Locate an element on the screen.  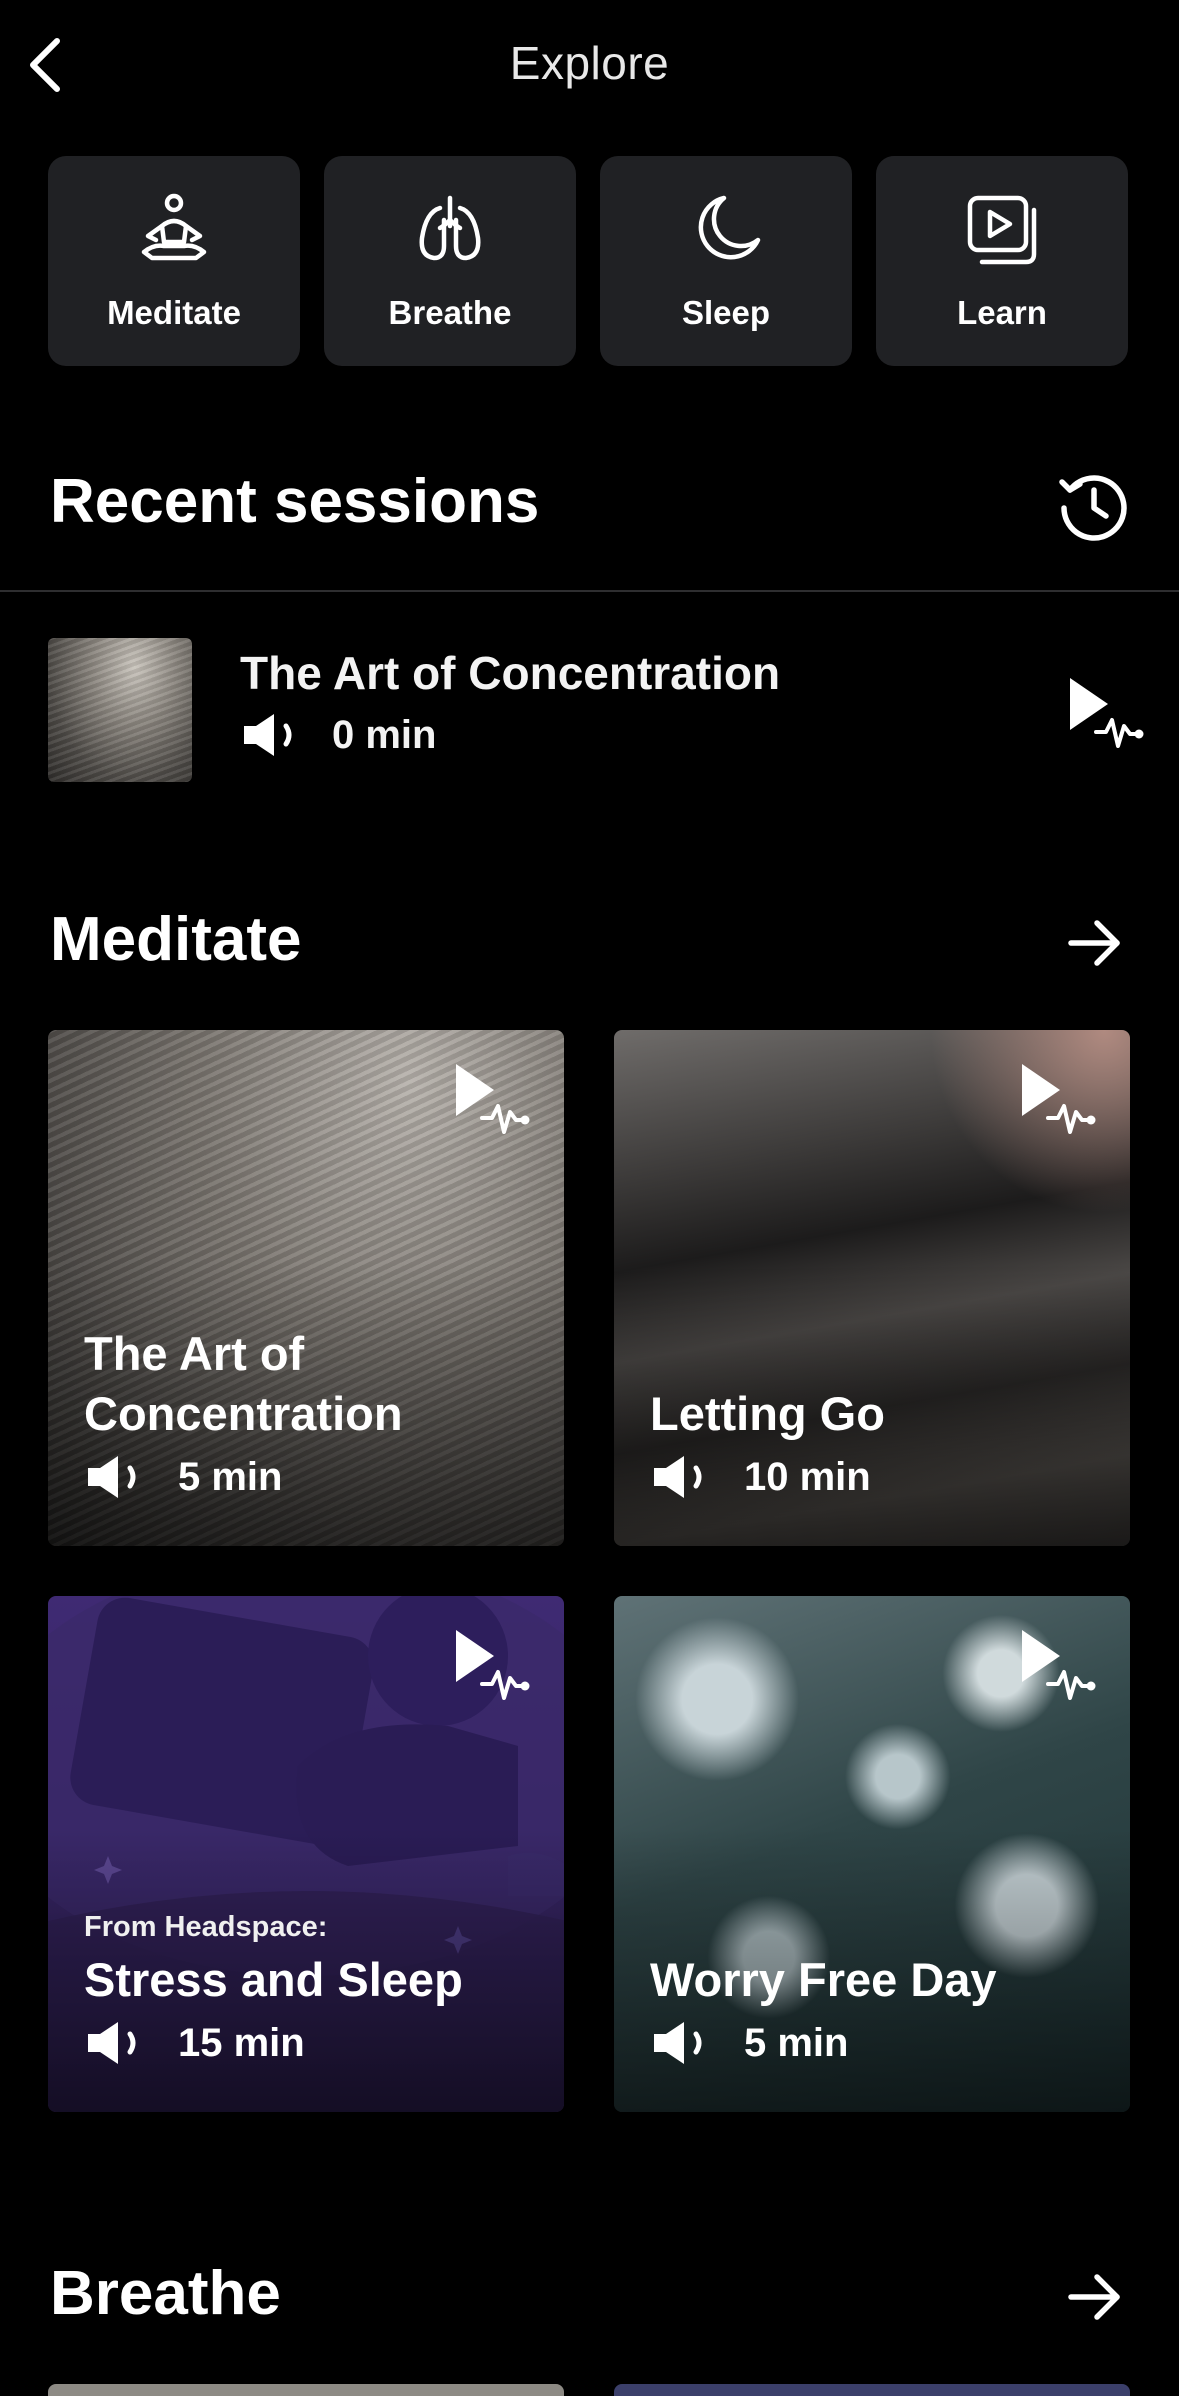
recent-play-button is located at coordinates (1106, 713).